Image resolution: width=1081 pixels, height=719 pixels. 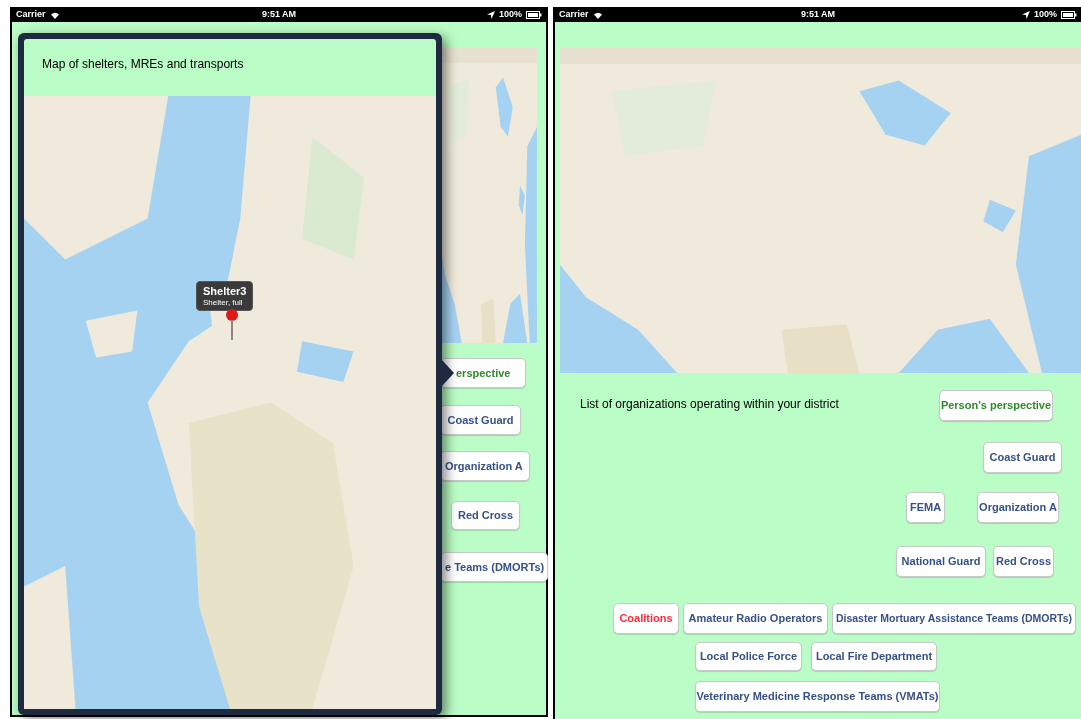 I want to click on organization-button: e Teams (DMORTs), so click(x=494, y=567).